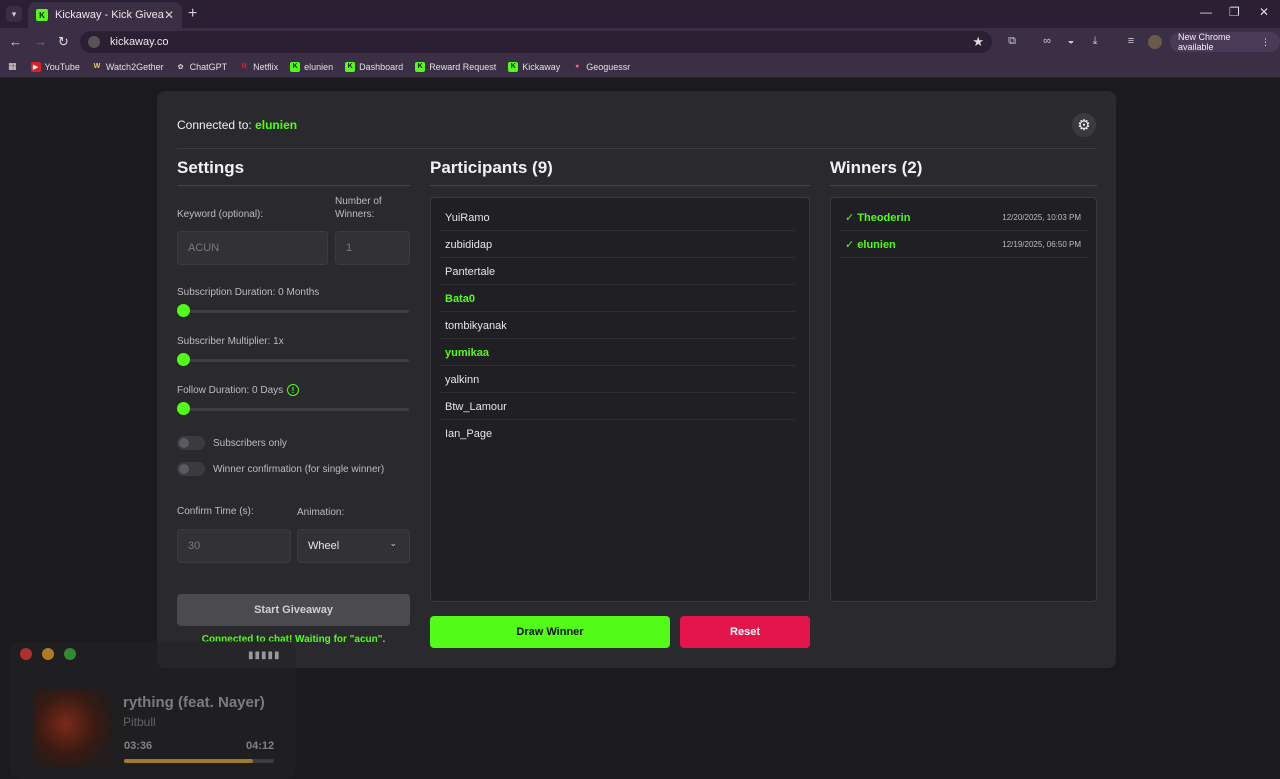 This screenshot has width=1280, height=779. I want to click on bookmark-label: Dashboard, so click(381, 66).